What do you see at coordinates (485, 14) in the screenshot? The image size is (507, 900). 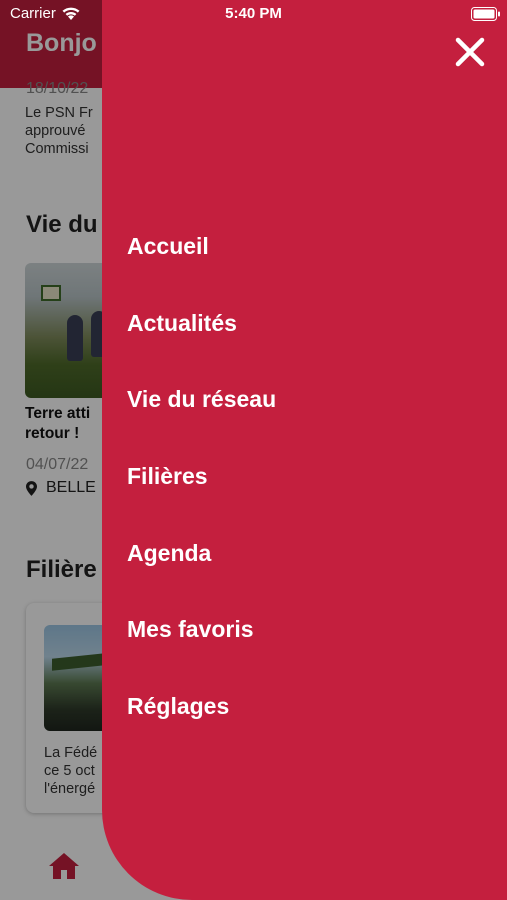 I see `battery-icon` at bounding box center [485, 14].